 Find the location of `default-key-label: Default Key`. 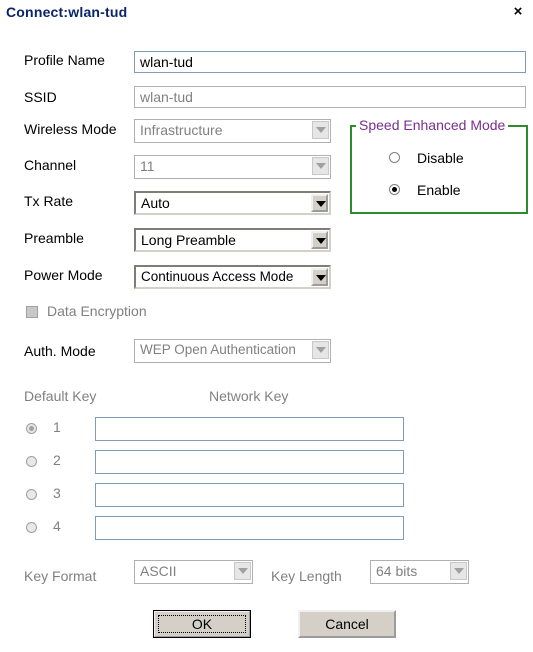

default-key-label: Default Key is located at coordinates (60, 396).